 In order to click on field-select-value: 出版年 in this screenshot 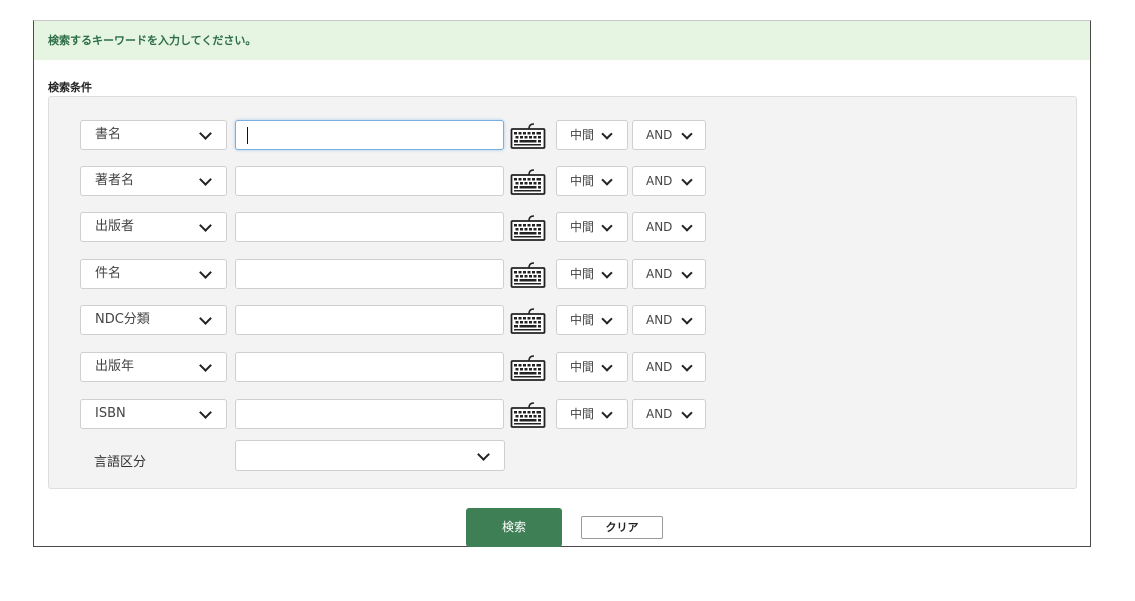, I will do `click(115, 366)`.